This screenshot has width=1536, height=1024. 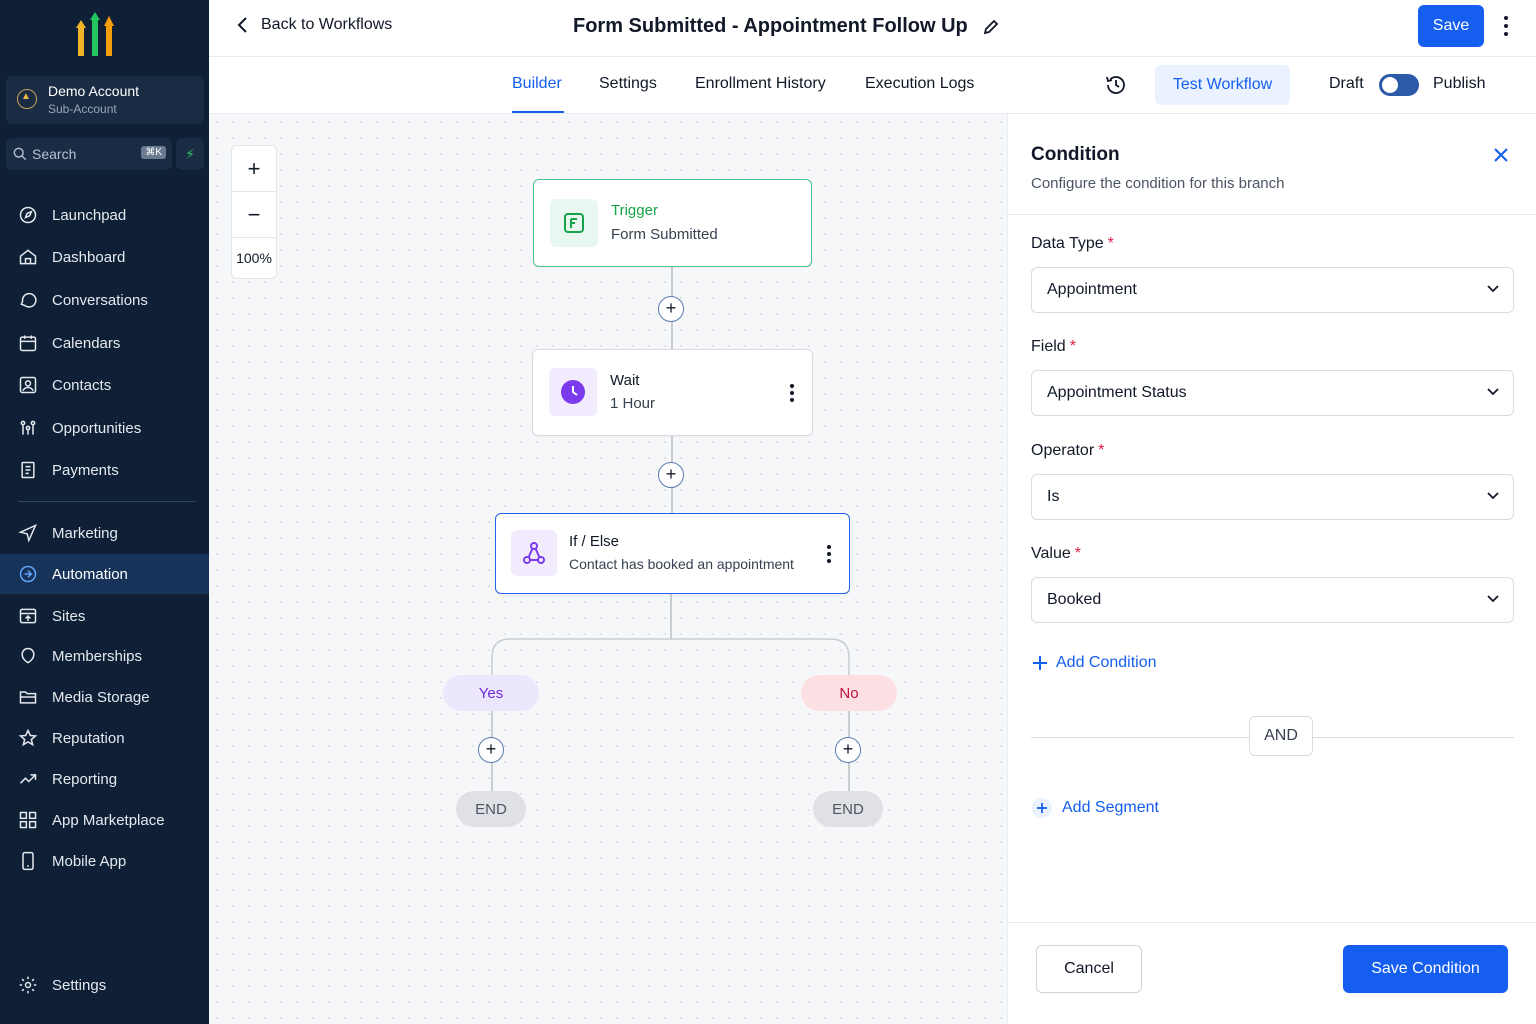 What do you see at coordinates (534, 553) in the screenshot?
I see `branch-icon` at bounding box center [534, 553].